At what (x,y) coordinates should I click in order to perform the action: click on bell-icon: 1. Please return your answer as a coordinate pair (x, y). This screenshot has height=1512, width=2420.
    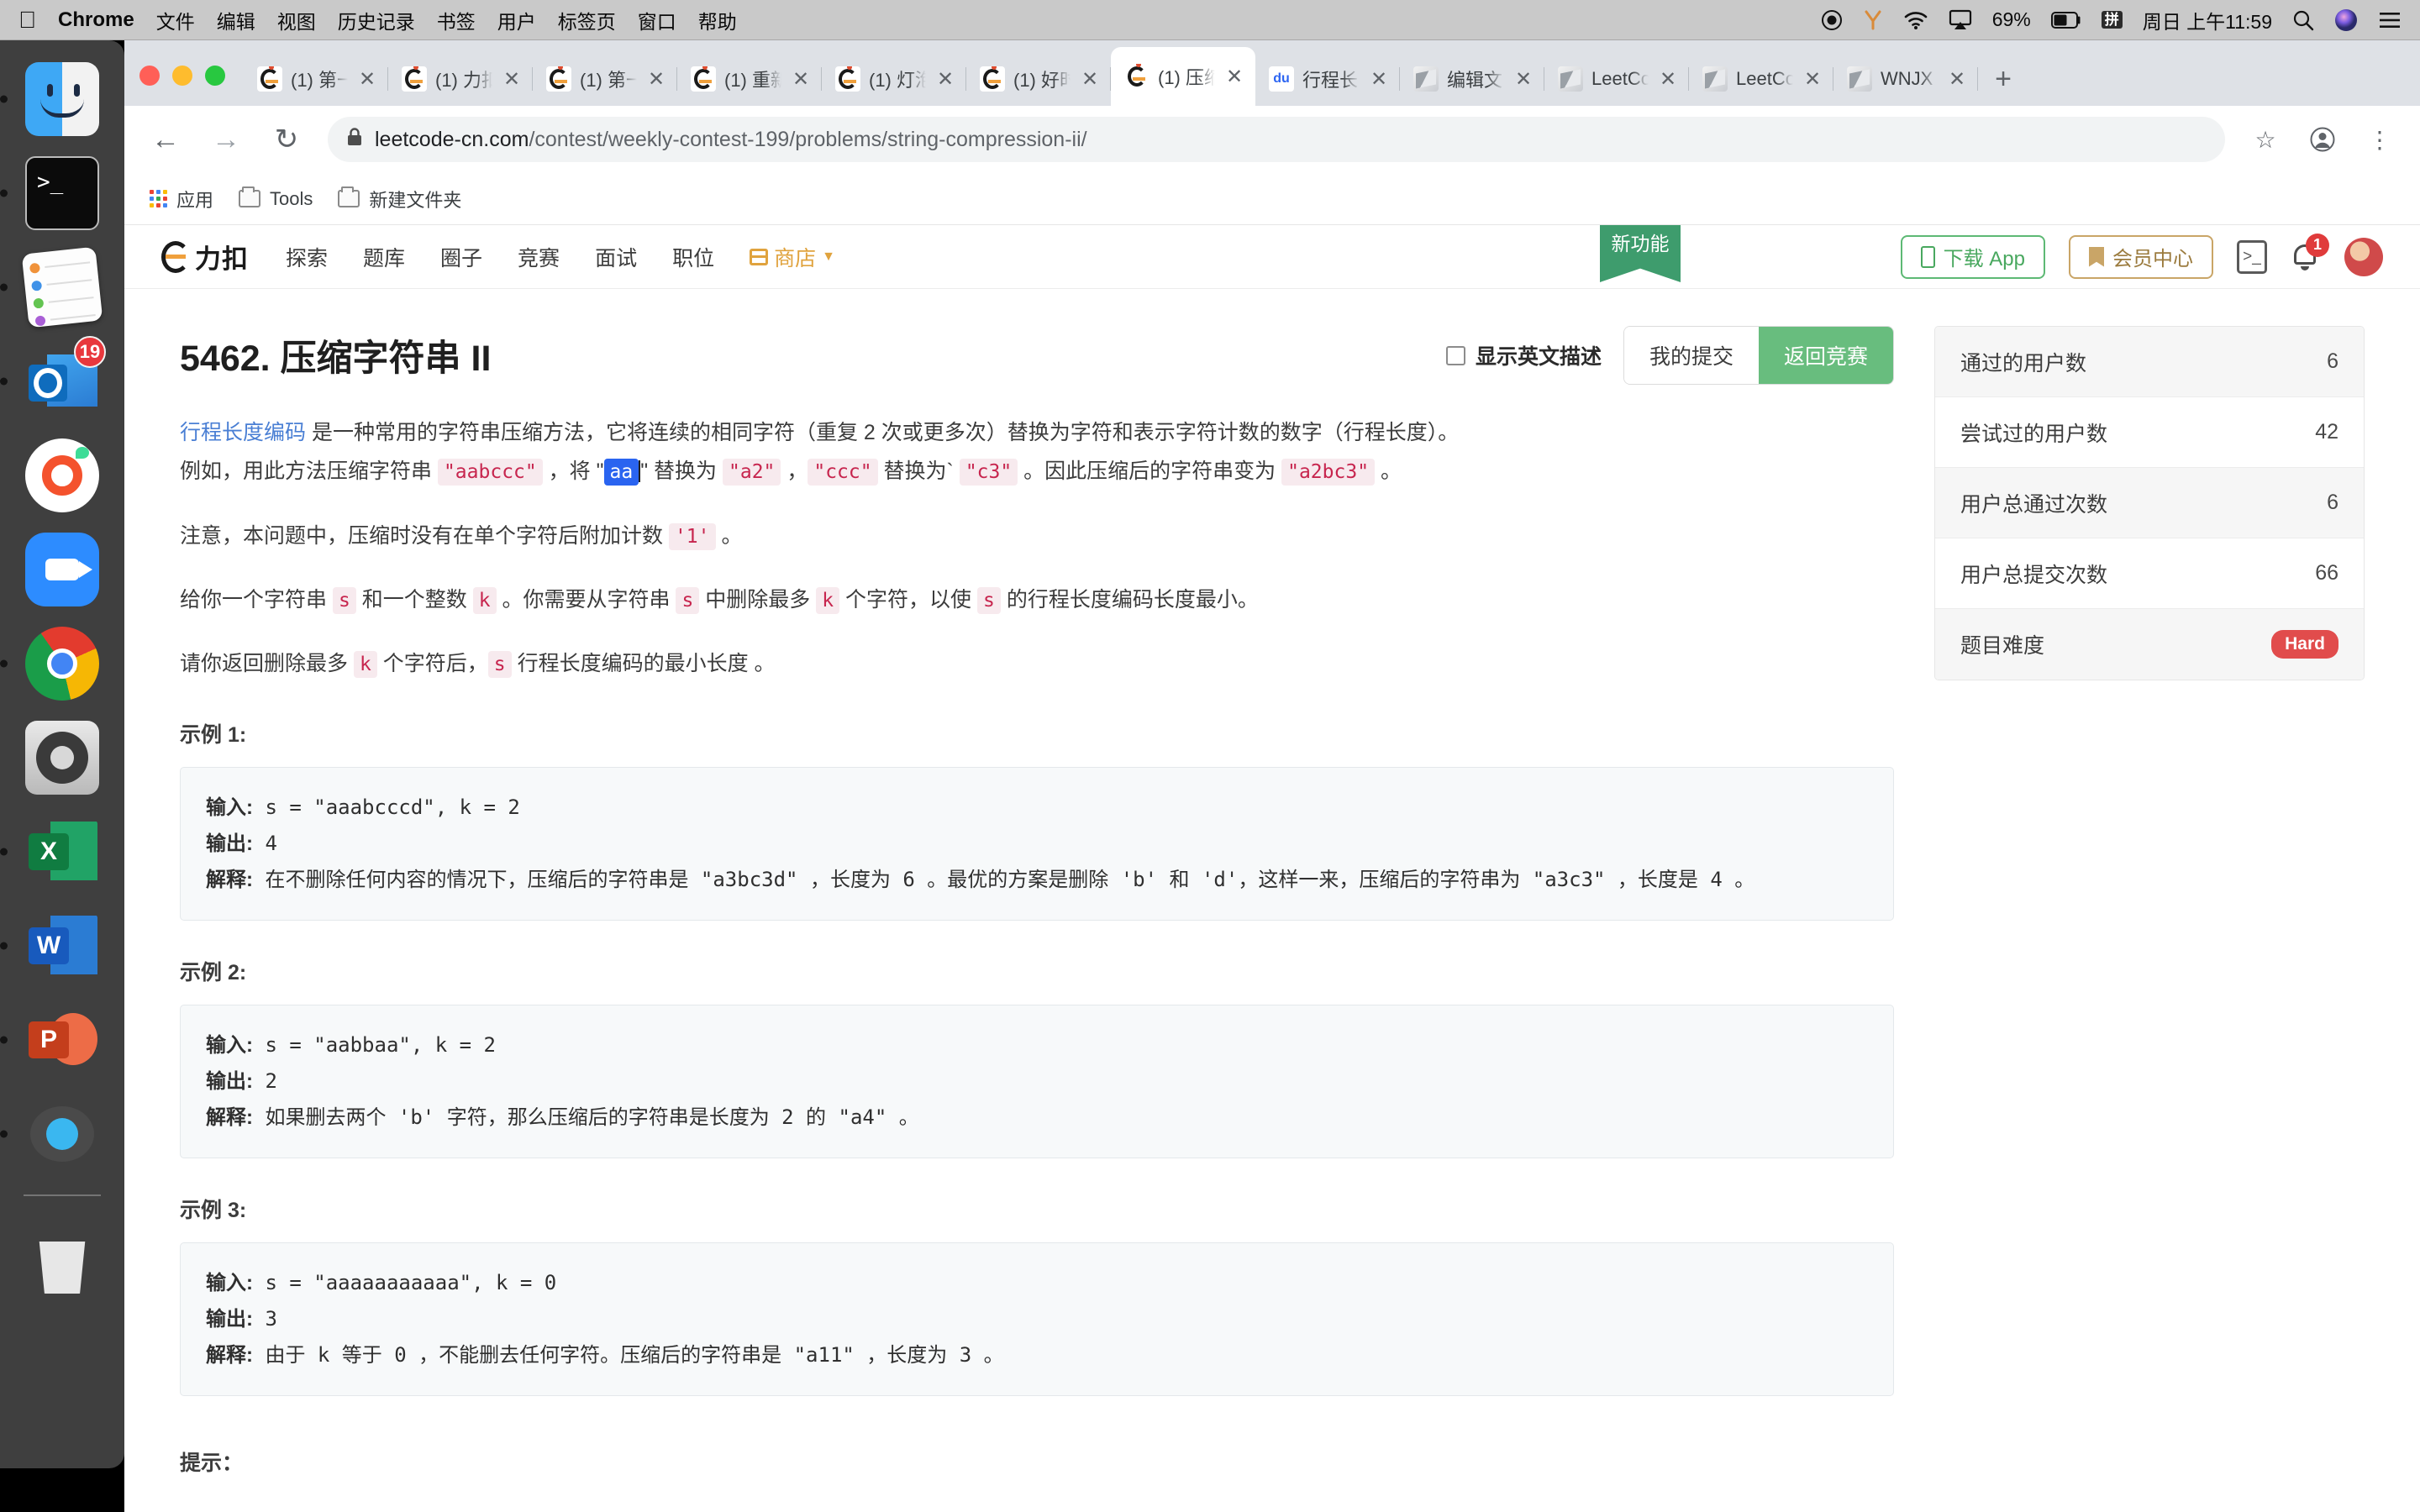
    Looking at the image, I should click on (2310, 253).